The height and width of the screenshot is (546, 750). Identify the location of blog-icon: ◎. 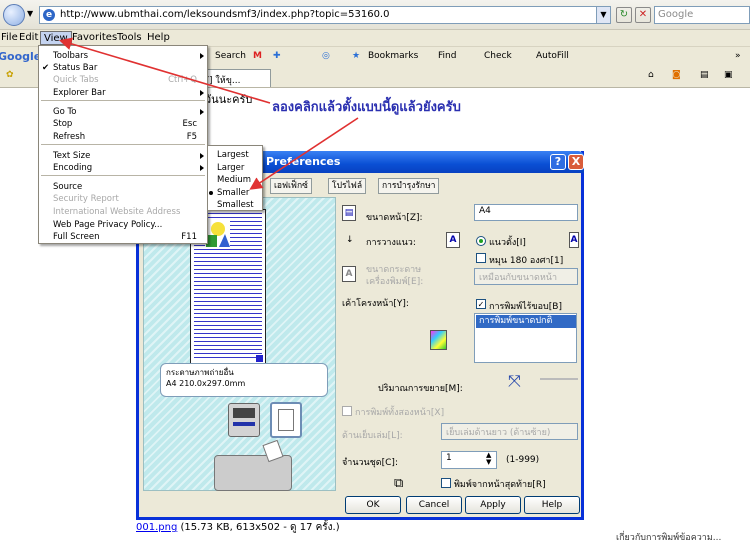
(326, 56).